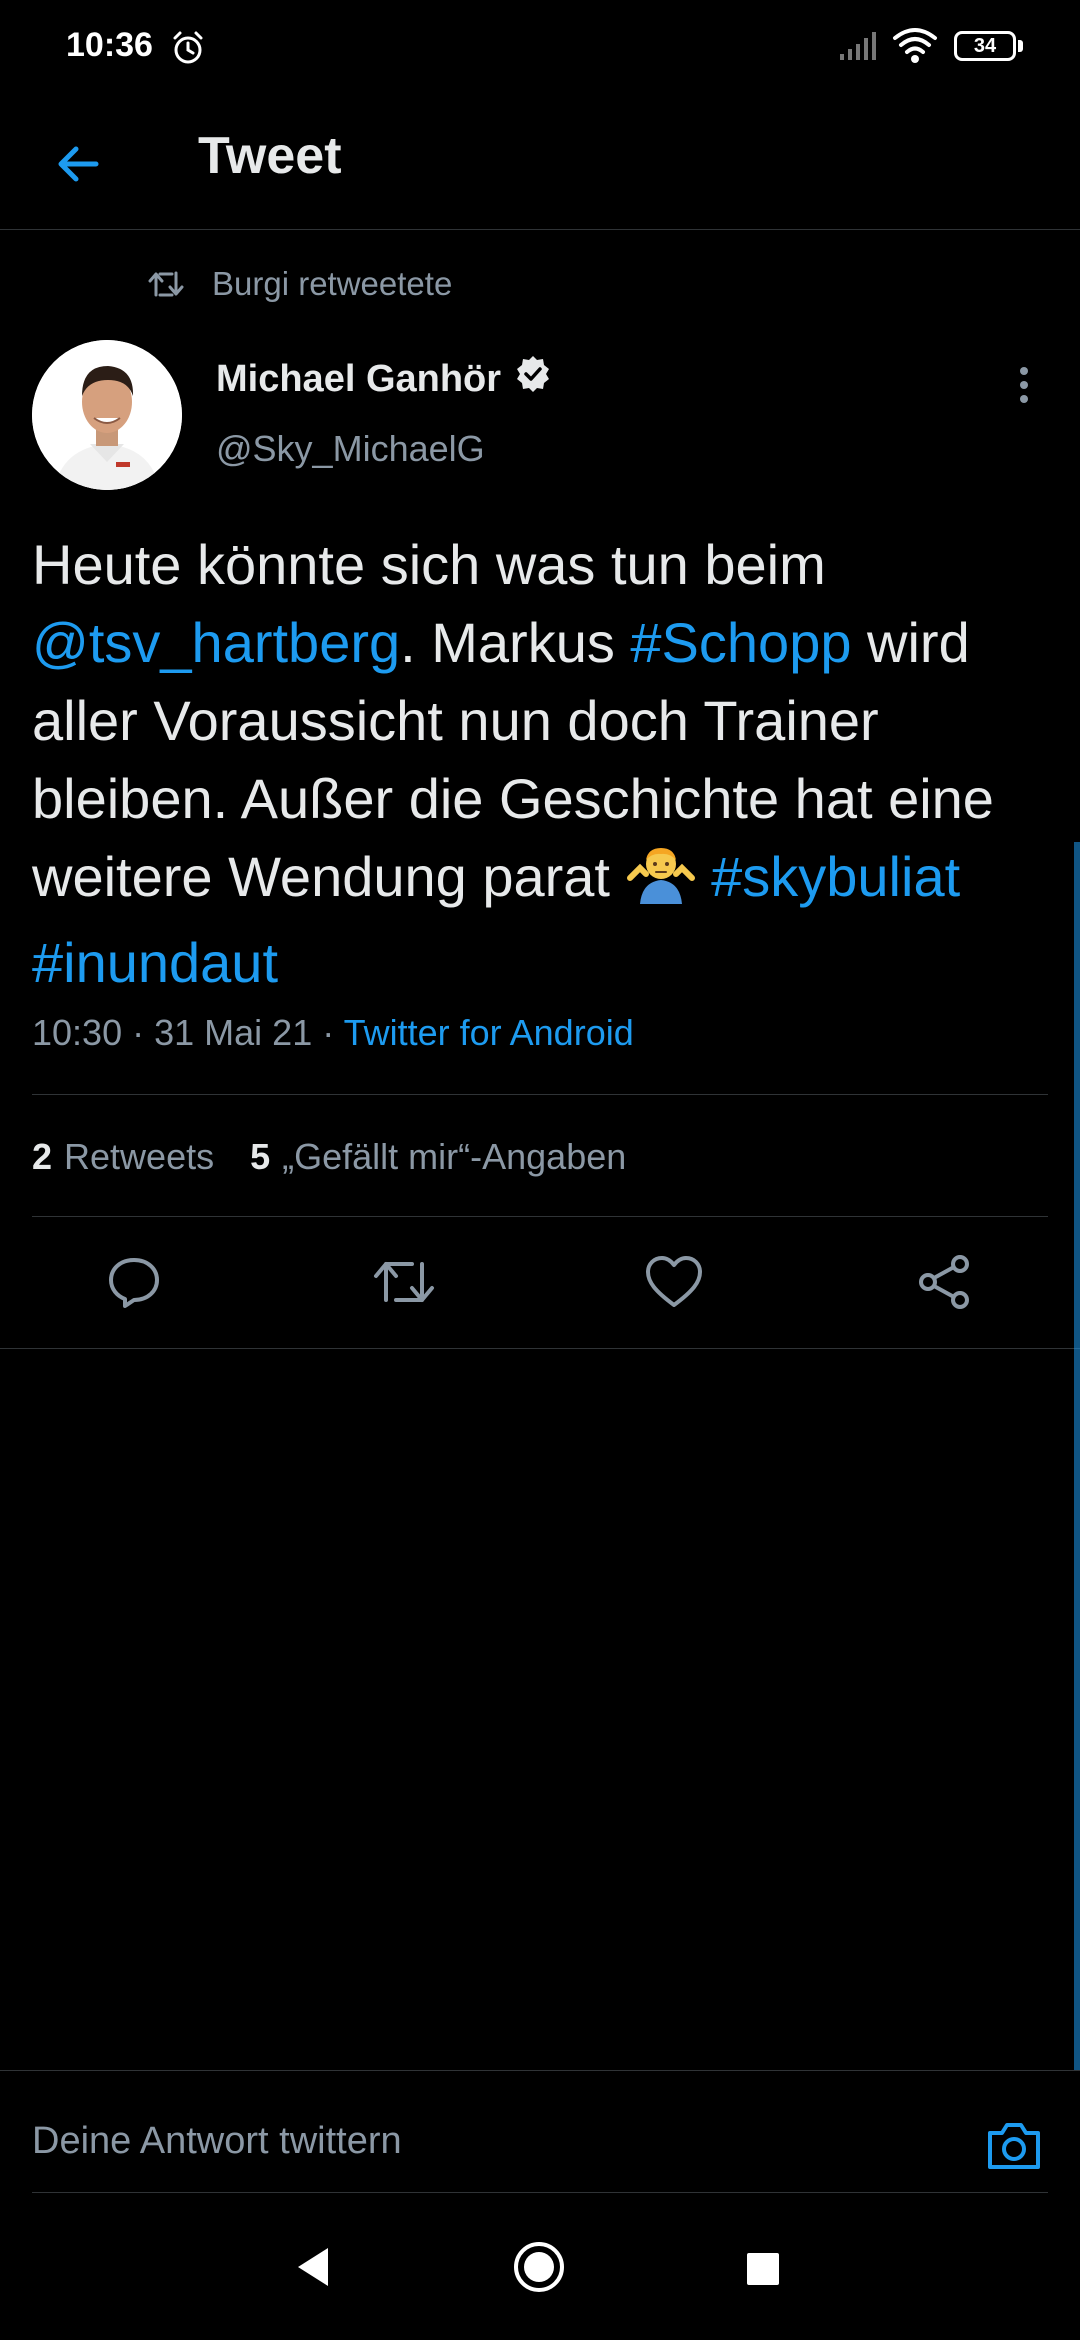  What do you see at coordinates (260, 1156) in the screenshot?
I see `likes-count: 5` at bounding box center [260, 1156].